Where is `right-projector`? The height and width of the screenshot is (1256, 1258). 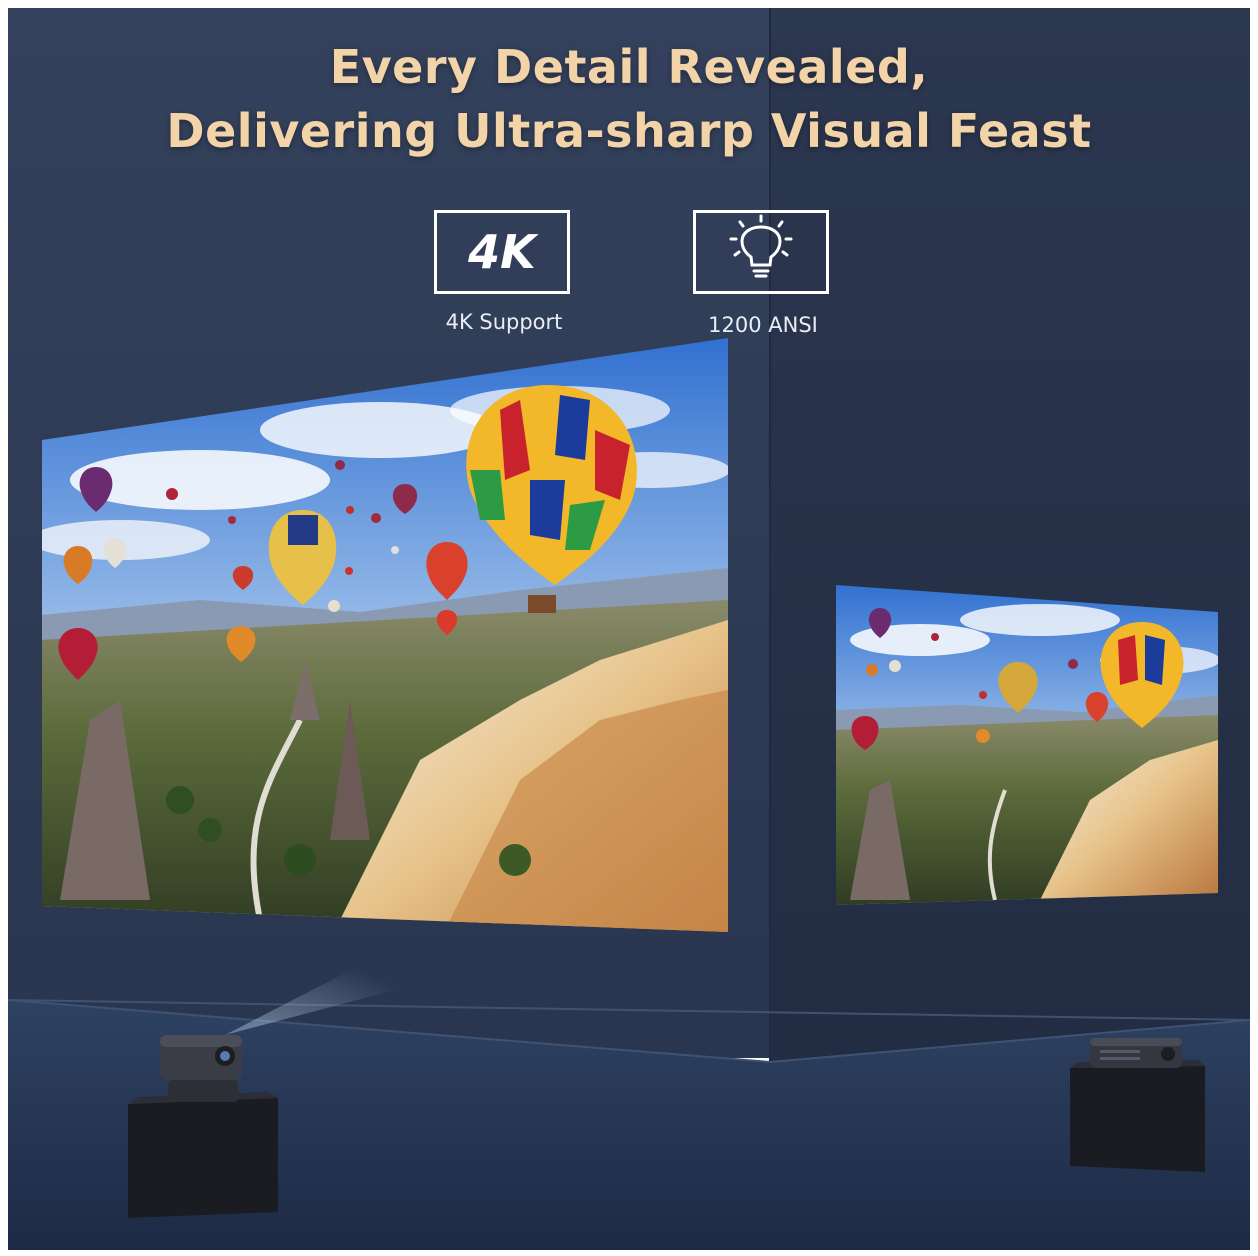 right-projector is located at coordinates (1136, 1053).